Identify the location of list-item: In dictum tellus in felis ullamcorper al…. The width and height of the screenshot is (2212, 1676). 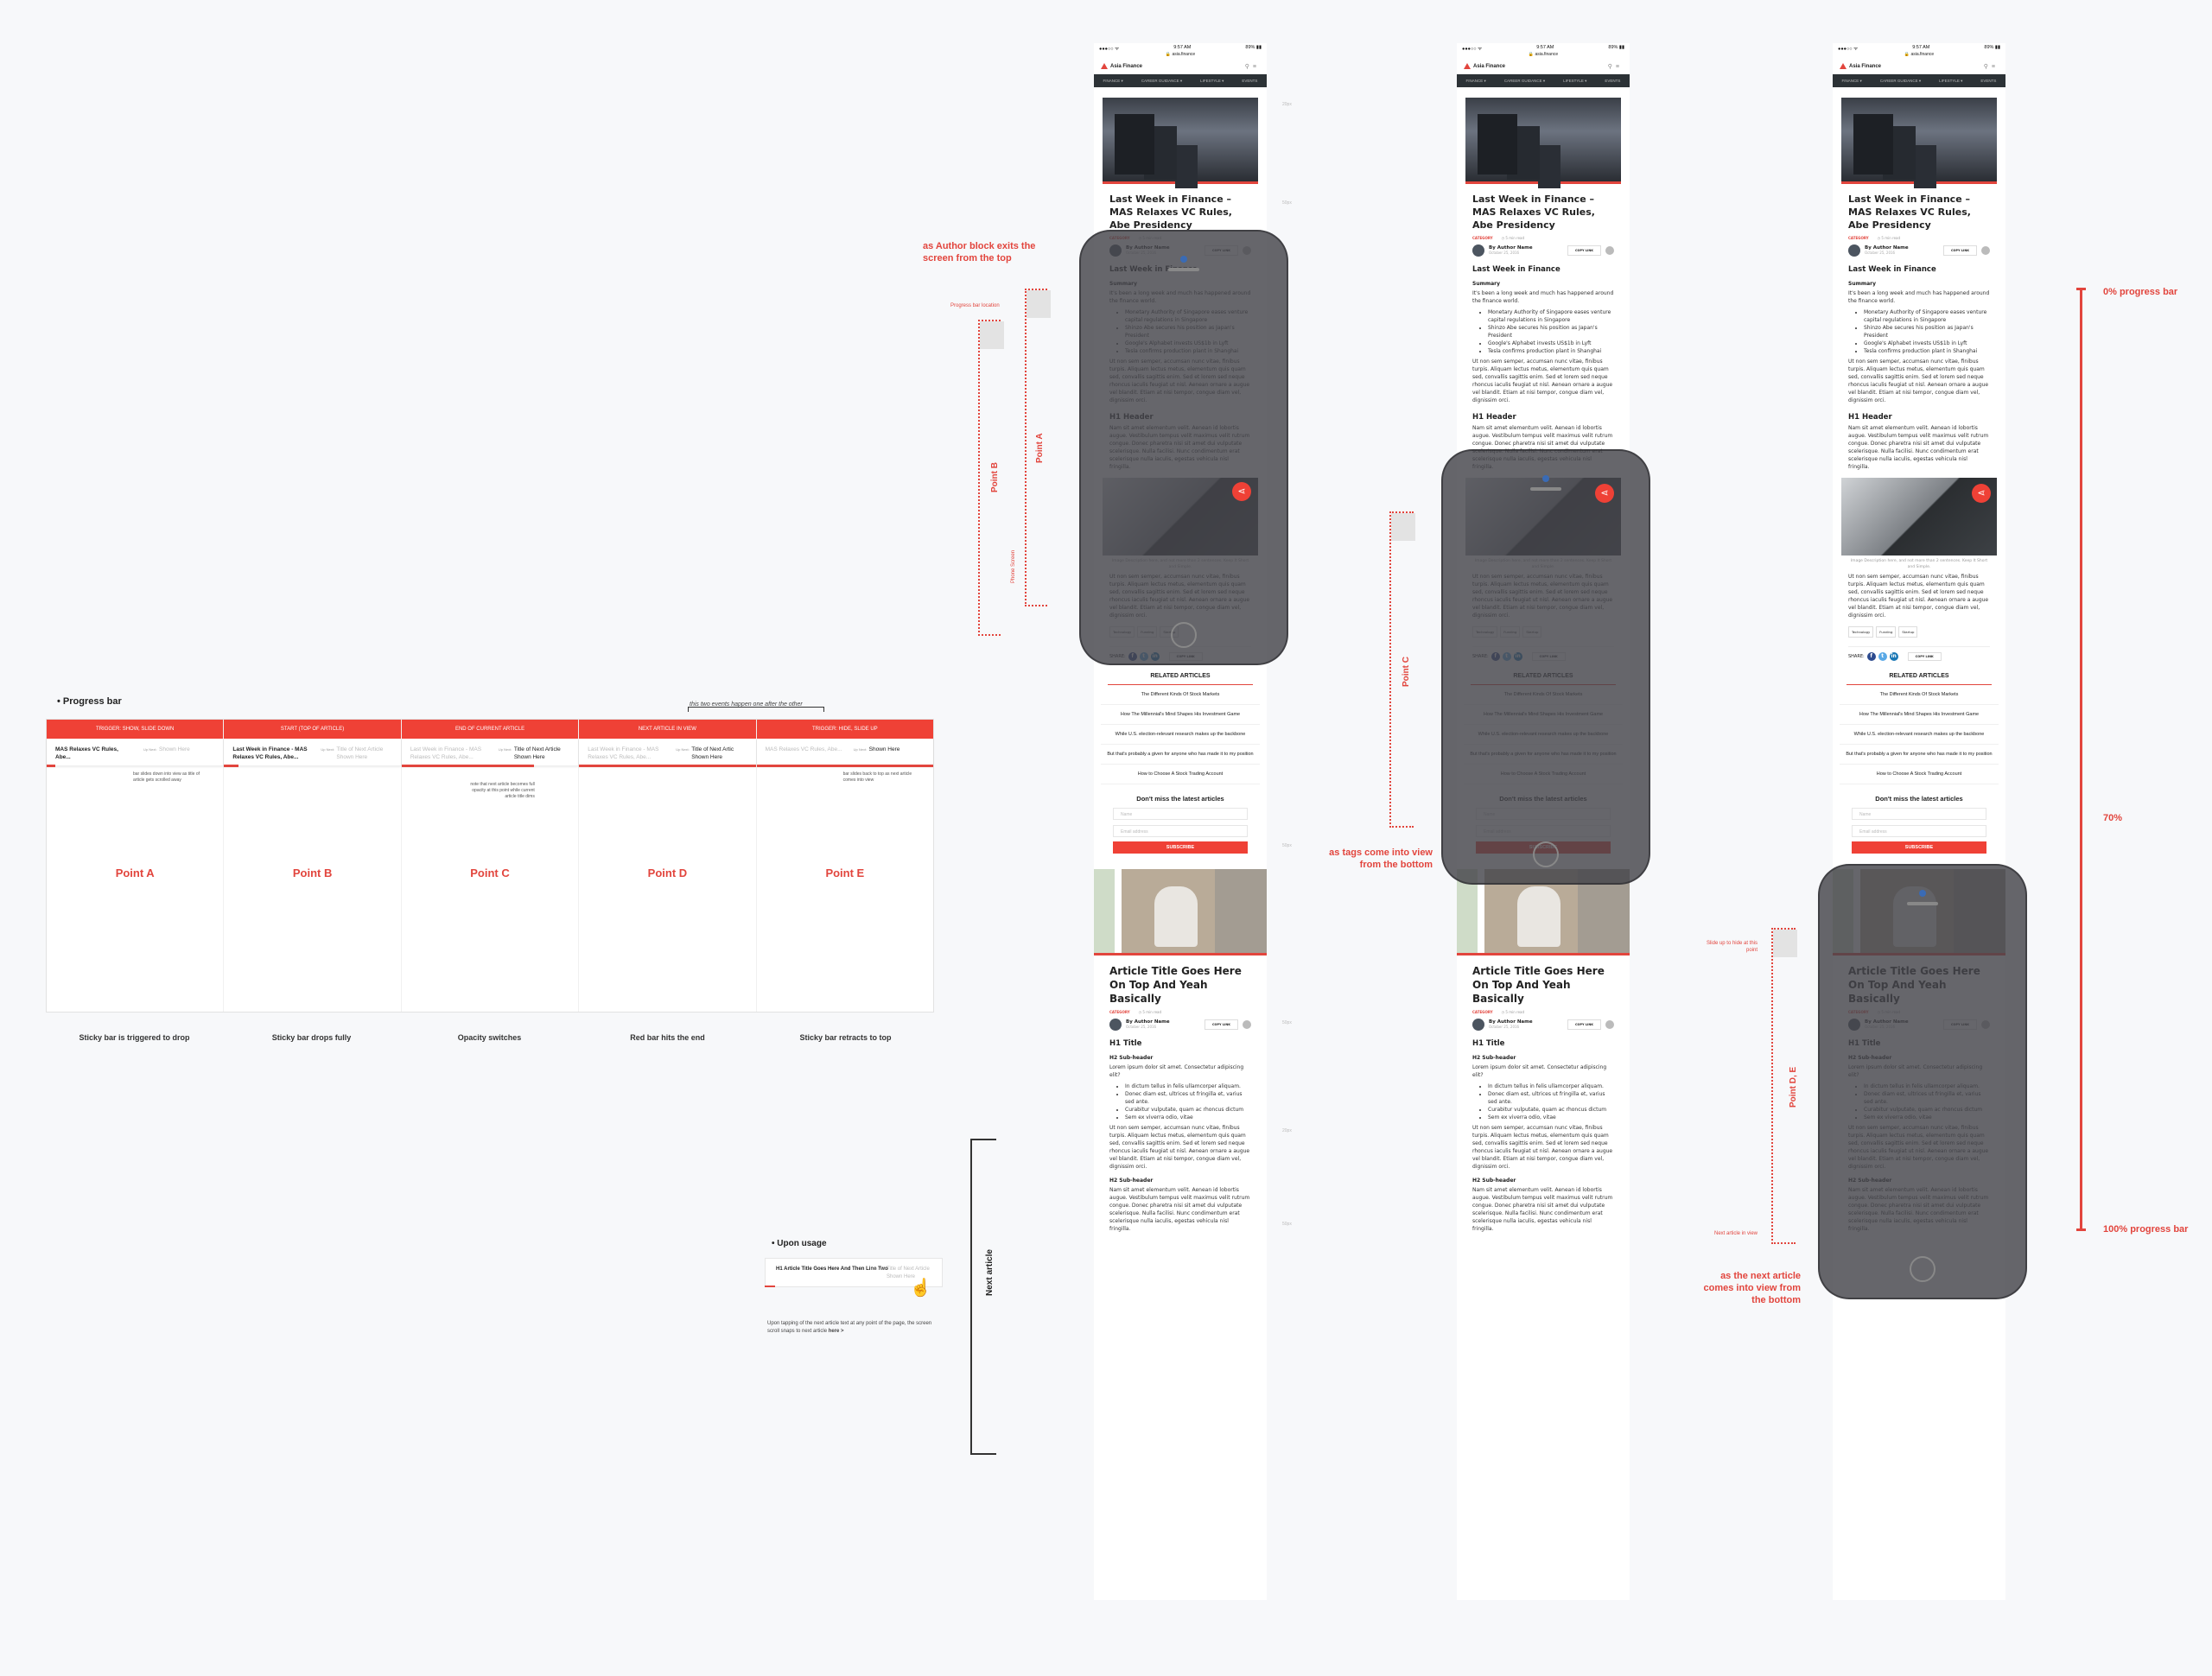
(1188, 1086).